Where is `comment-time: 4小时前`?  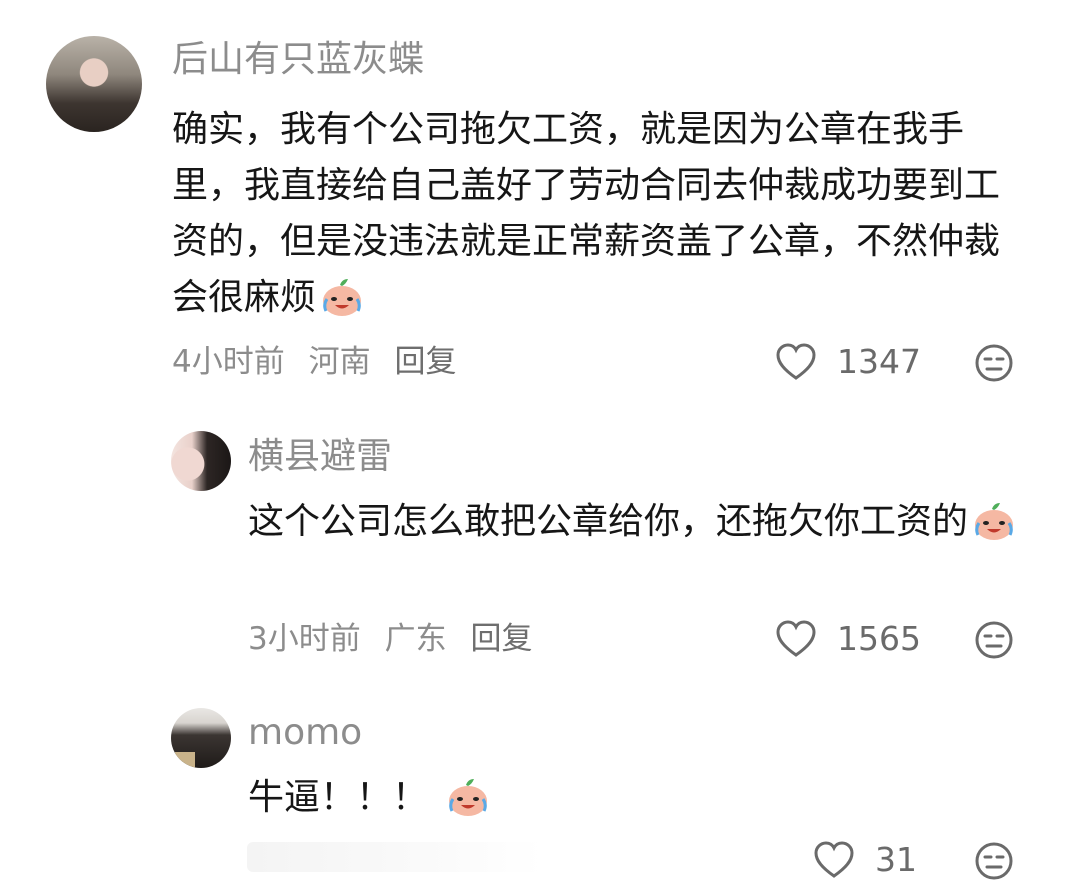 comment-time: 4小时前 is located at coordinates (228, 362).